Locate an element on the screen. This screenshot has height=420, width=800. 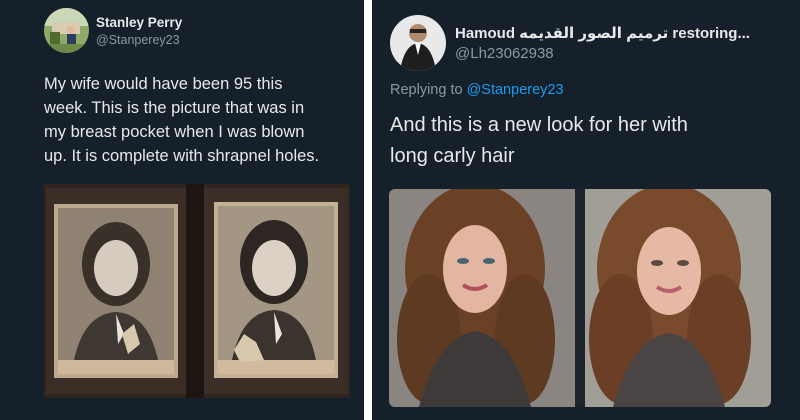
tweet-text-line: My wife would have been 95 this is located at coordinates (163, 84).